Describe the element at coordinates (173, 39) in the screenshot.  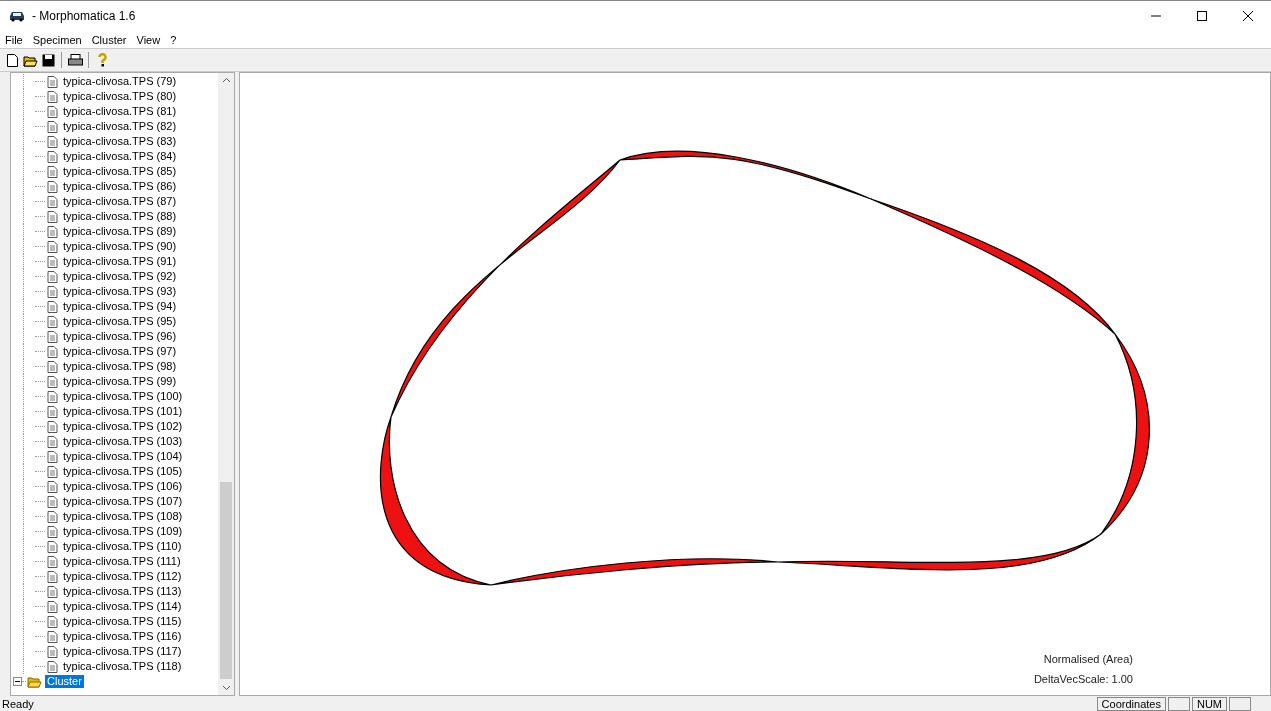
I see `menu-item: ?` at that location.